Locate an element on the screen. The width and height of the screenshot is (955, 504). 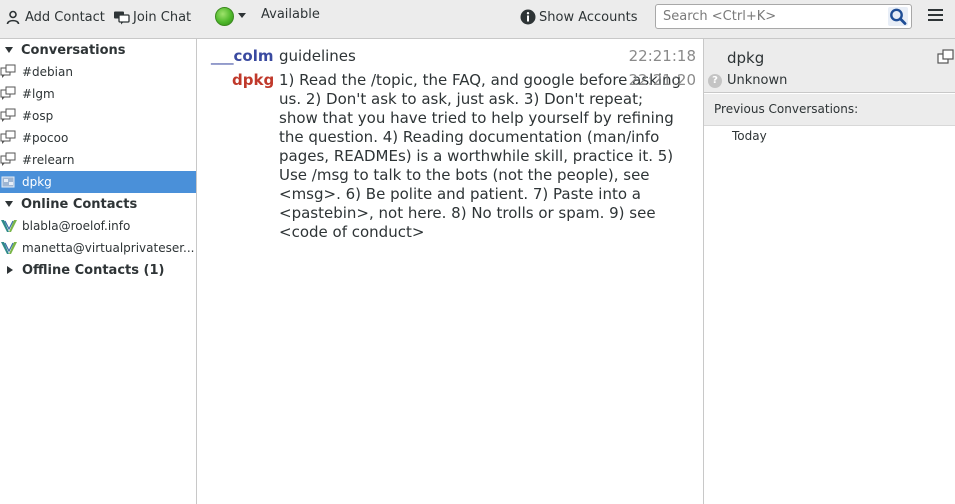
sidebar-item-label: dpkg is located at coordinates (37, 182).